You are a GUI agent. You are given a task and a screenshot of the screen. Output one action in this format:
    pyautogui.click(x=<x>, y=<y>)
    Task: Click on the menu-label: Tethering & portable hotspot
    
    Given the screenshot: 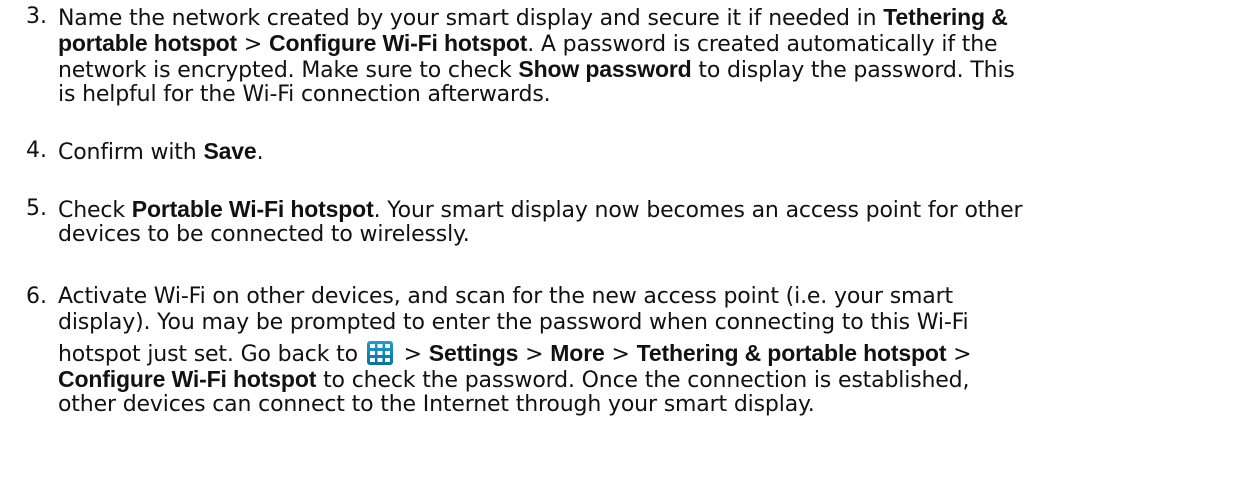 What is the action you would take?
    pyautogui.click(x=791, y=353)
    